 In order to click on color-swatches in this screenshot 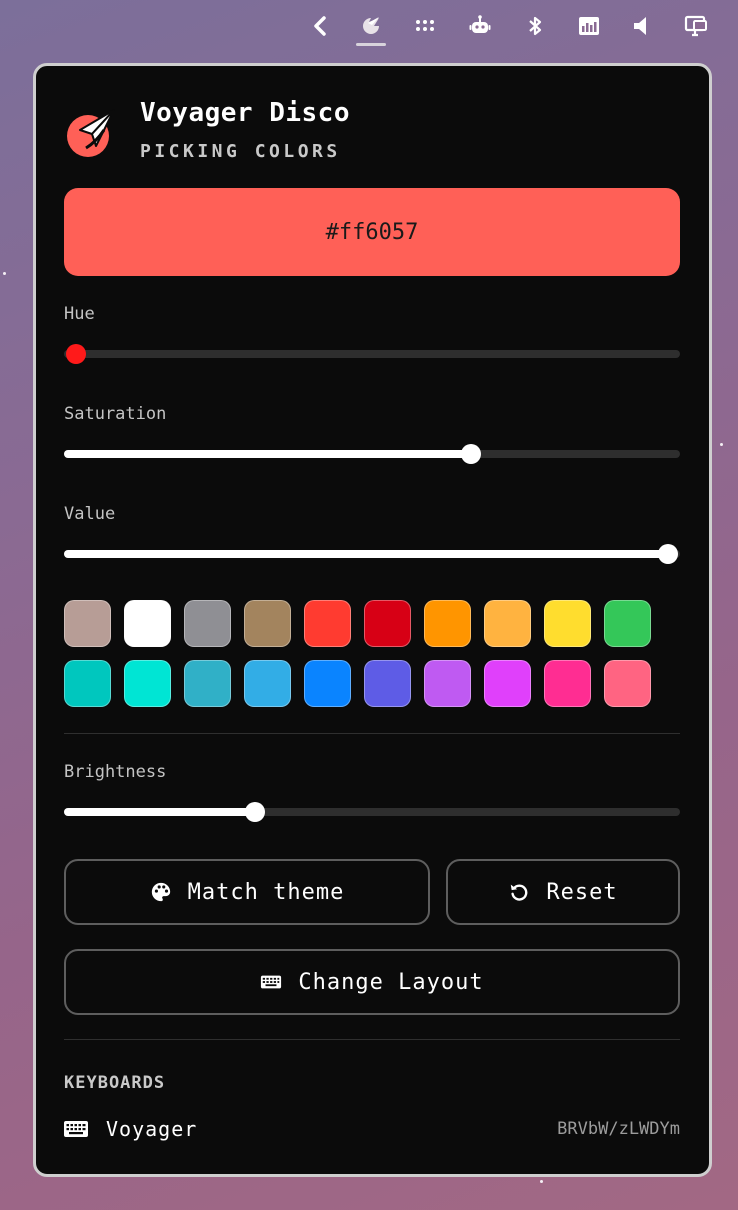, I will do `click(372, 660)`.